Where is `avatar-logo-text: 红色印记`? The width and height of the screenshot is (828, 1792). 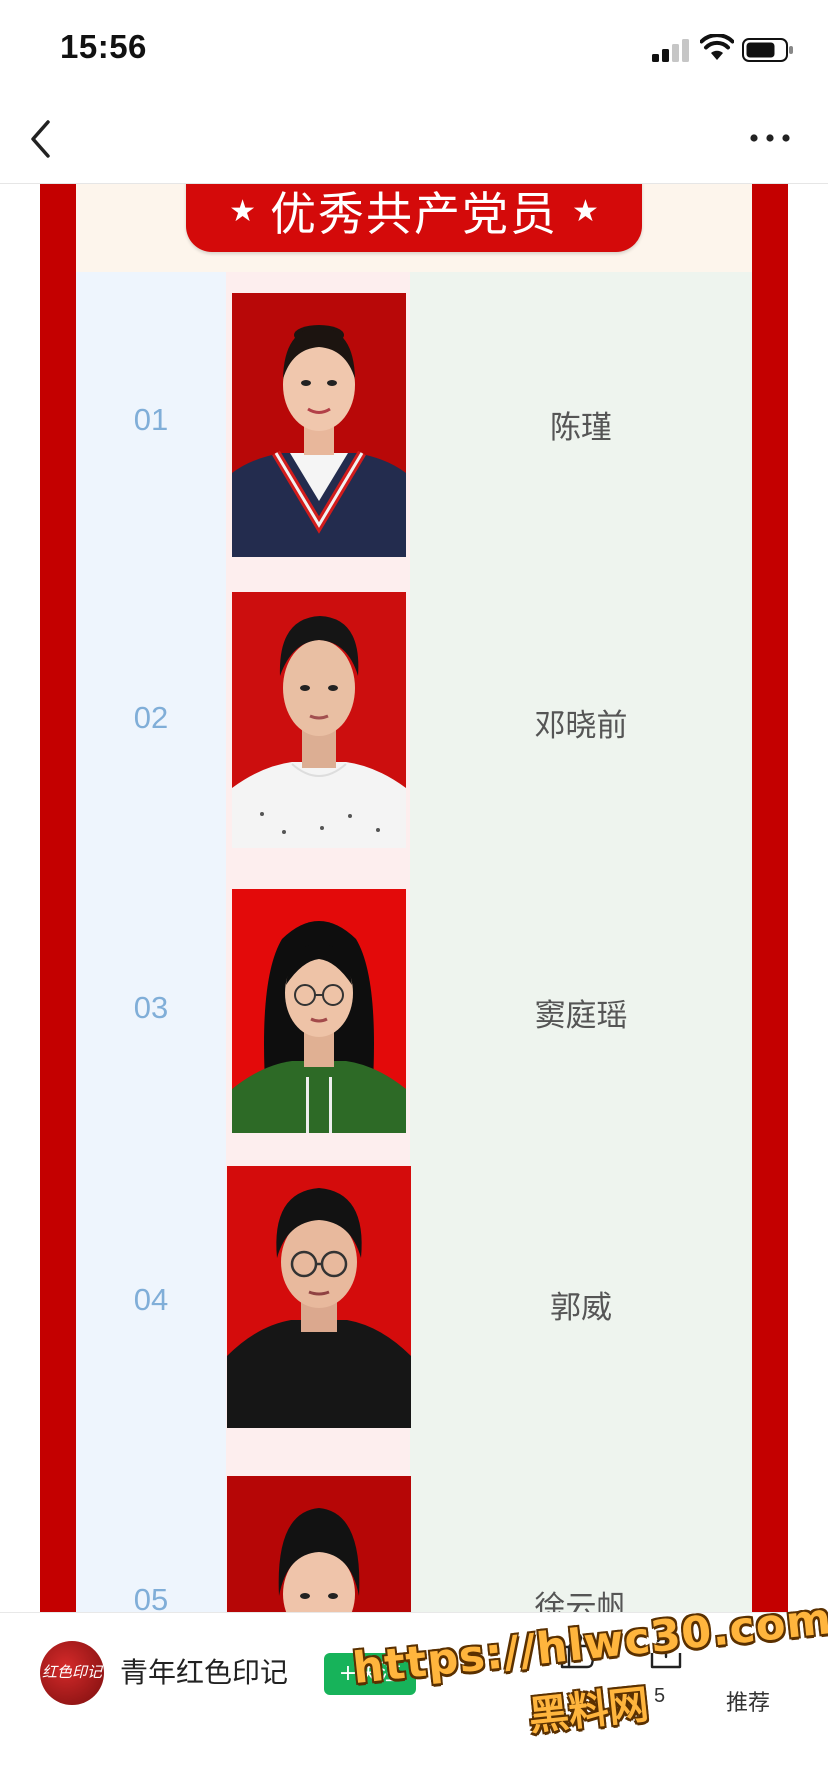 avatar-logo-text: 红色印记 is located at coordinates (71, 1672).